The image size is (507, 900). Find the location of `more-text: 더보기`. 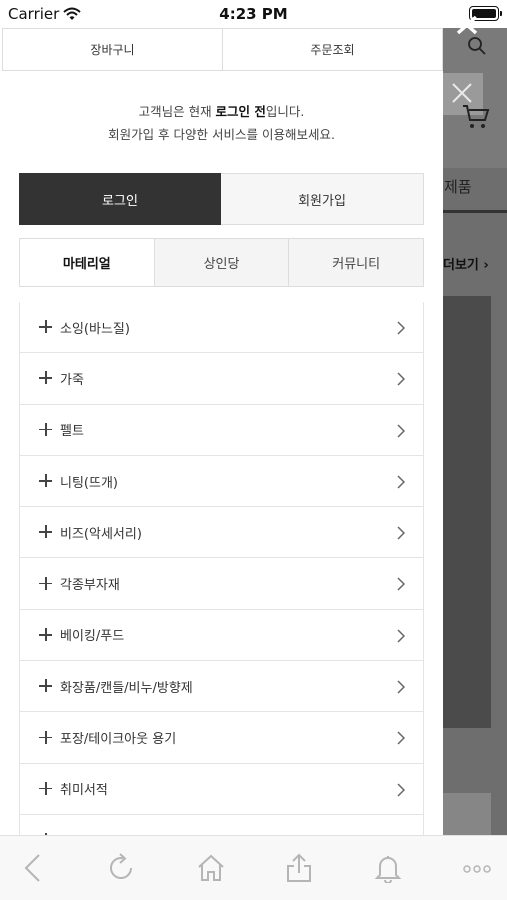

more-text: 더보기 is located at coordinates (461, 265).